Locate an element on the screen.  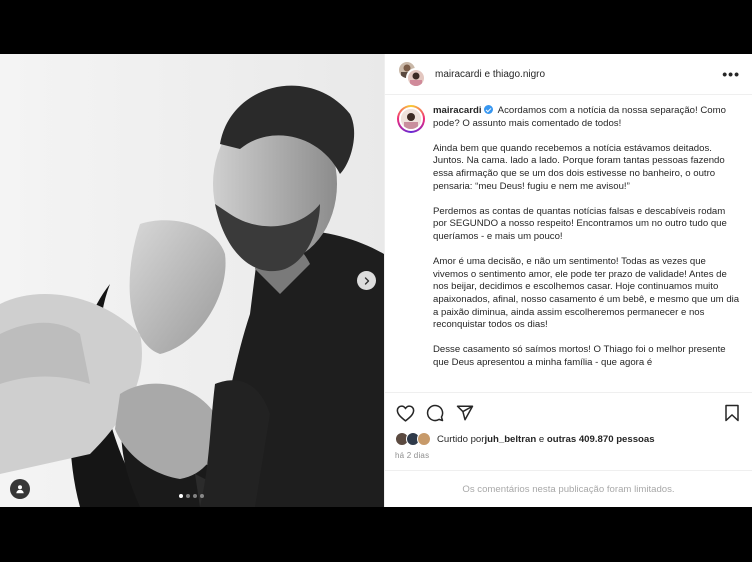
next-photo-button is located at coordinates (366, 280).